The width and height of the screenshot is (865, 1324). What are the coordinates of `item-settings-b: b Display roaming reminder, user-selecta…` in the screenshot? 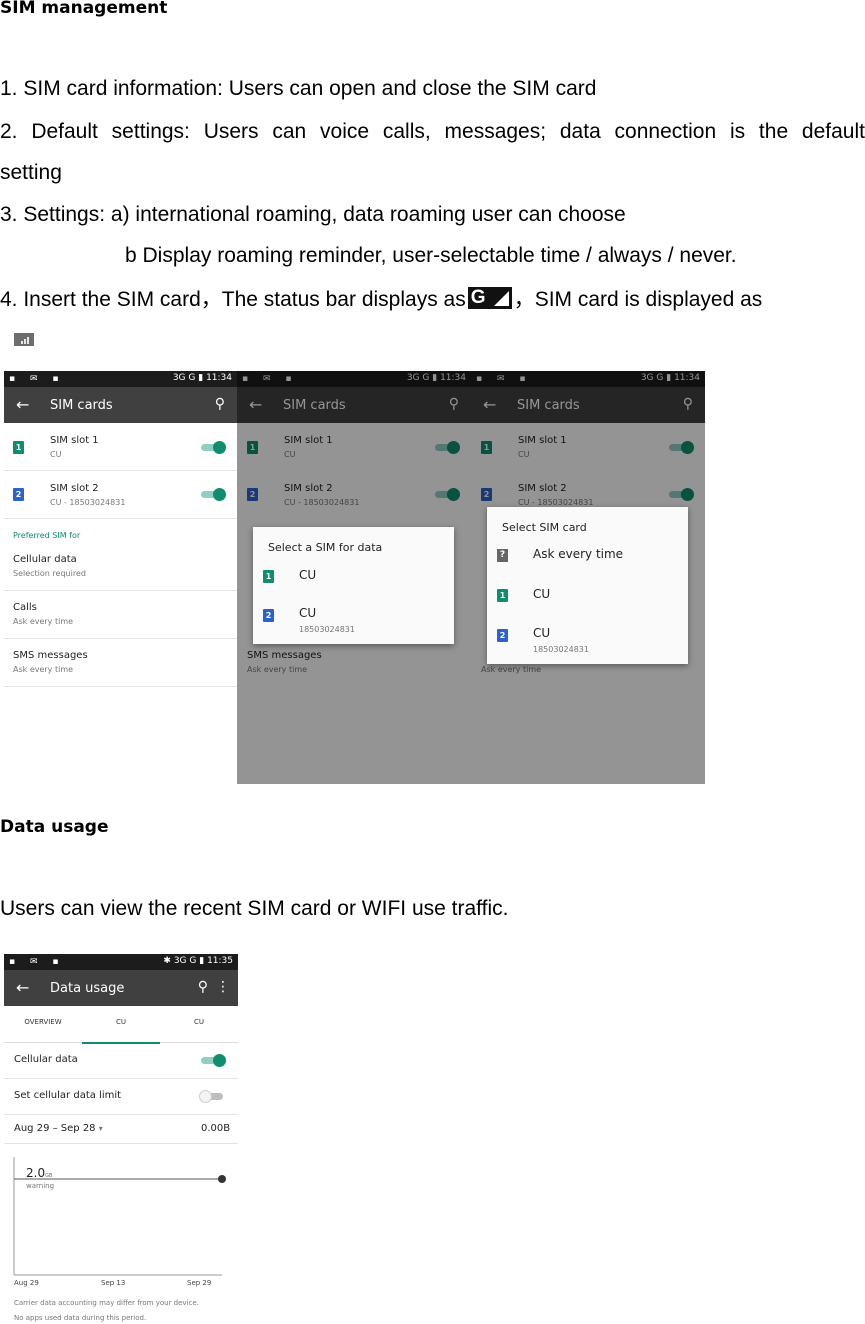 It's located at (431, 255).